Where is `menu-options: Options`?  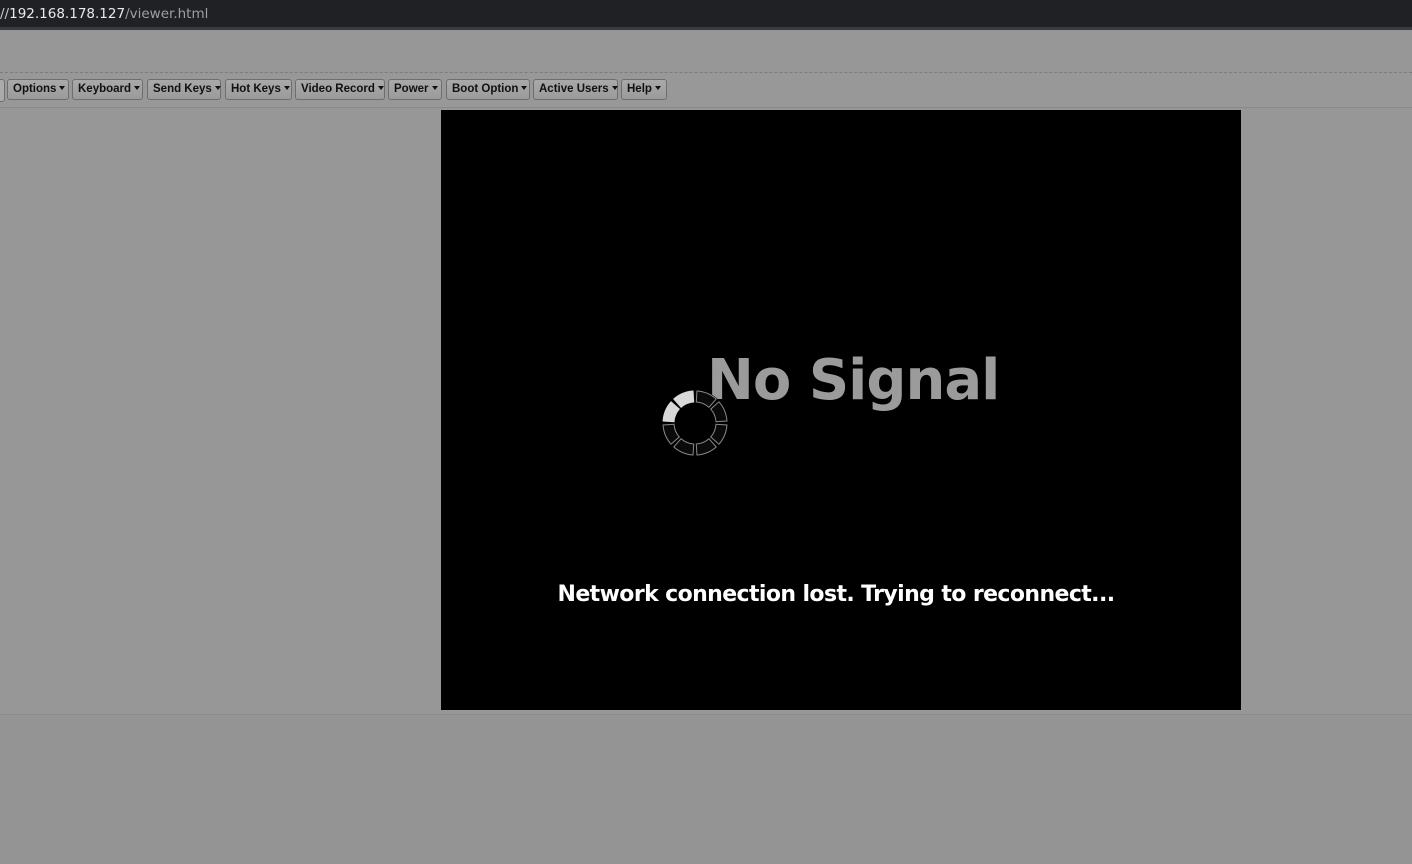
menu-options: Options is located at coordinates (38, 89).